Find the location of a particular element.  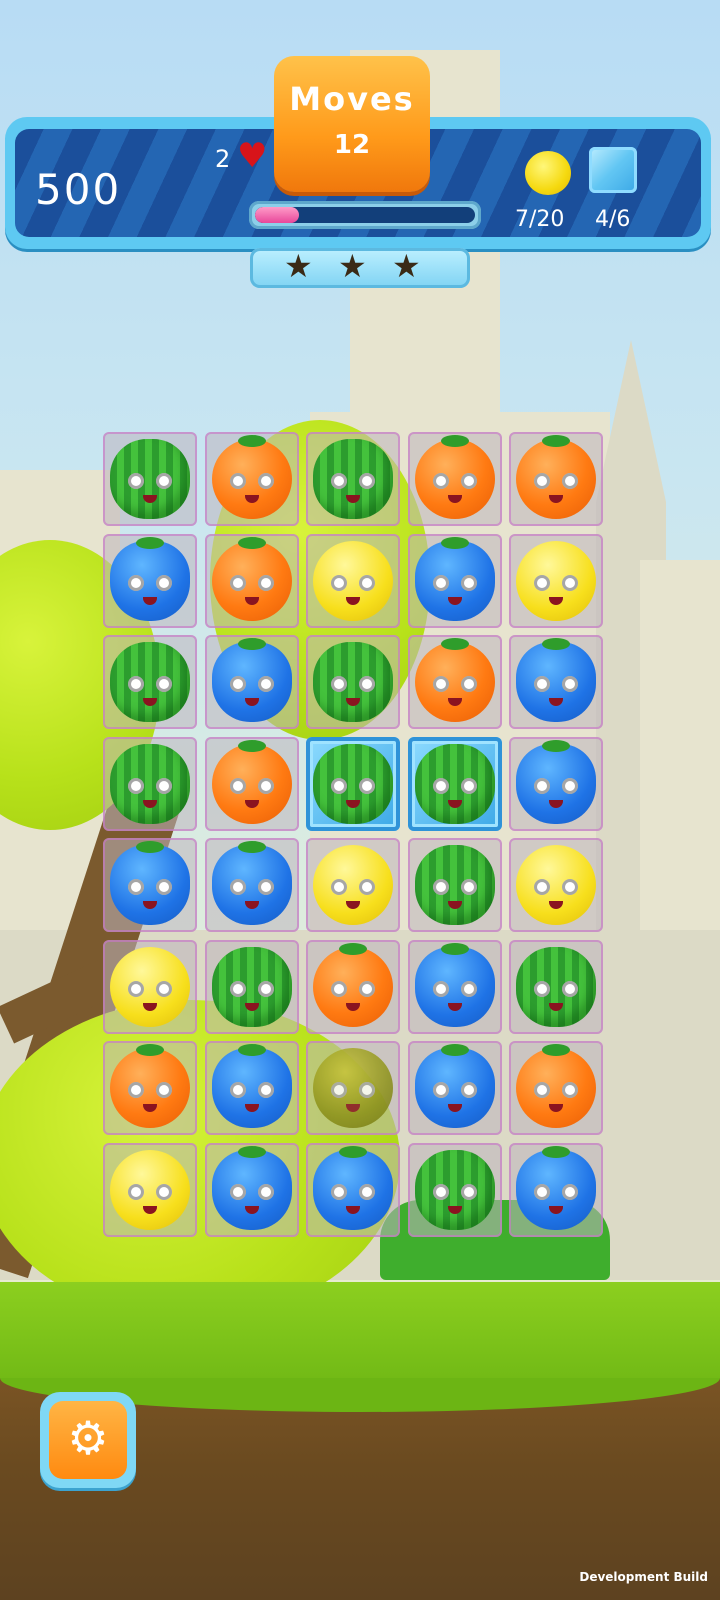

settings-button-face: ⚙ is located at coordinates (88, 1440).